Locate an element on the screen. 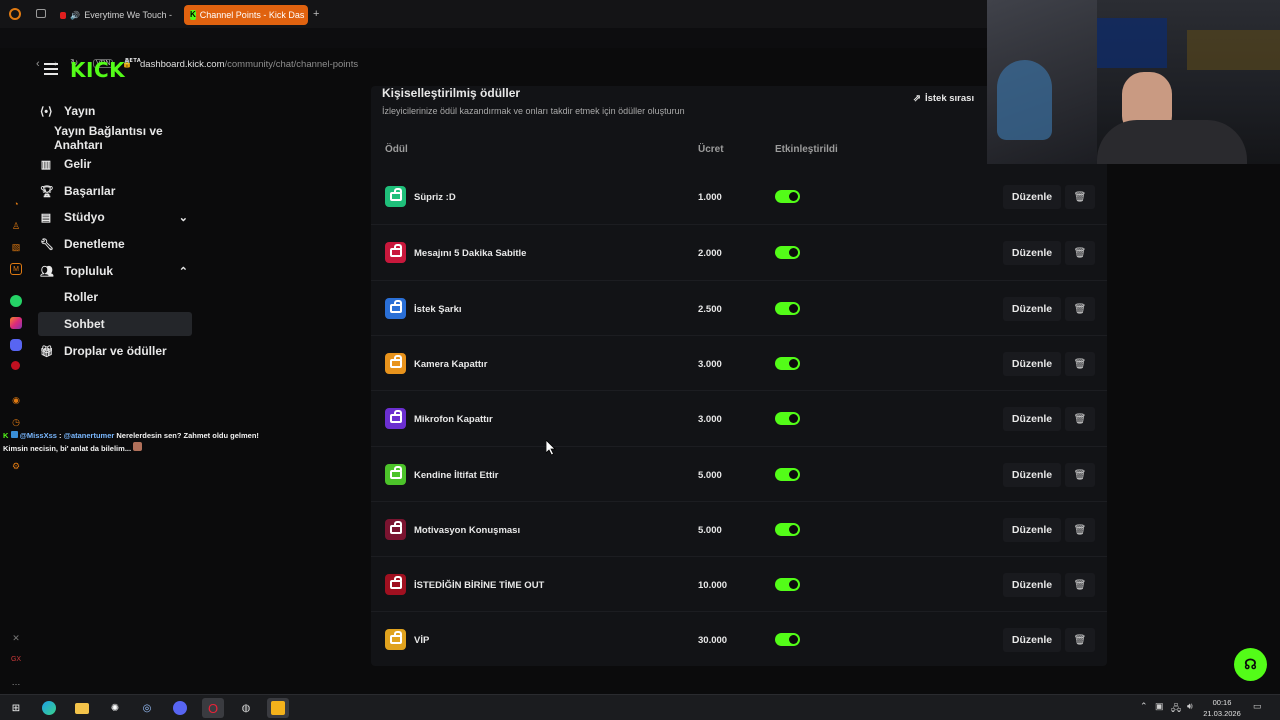 The height and width of the screenshot is (720, 1280). request-queue-button: ⇗ İstek sırası is located at coordinates (943, 98).